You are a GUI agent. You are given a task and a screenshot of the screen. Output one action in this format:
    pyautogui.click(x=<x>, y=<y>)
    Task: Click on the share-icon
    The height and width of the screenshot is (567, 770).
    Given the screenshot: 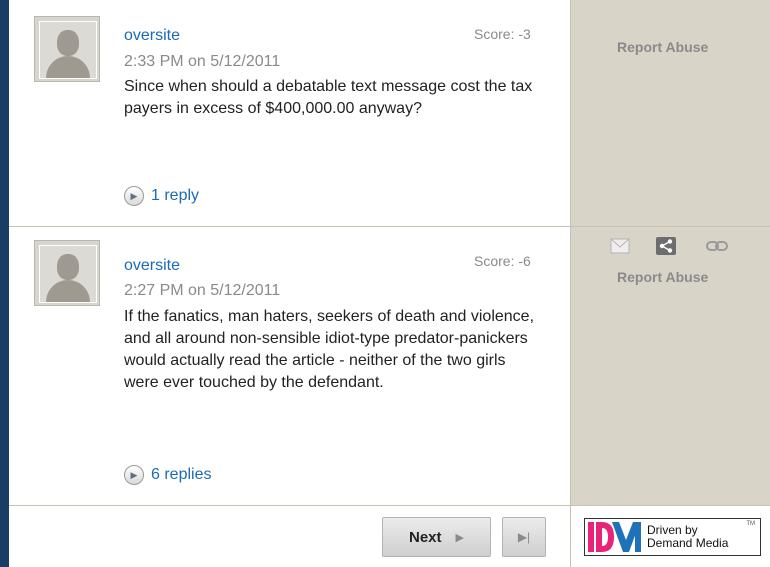 What is the action you would take?
    pyautogui.click(x=666, y=246)
    